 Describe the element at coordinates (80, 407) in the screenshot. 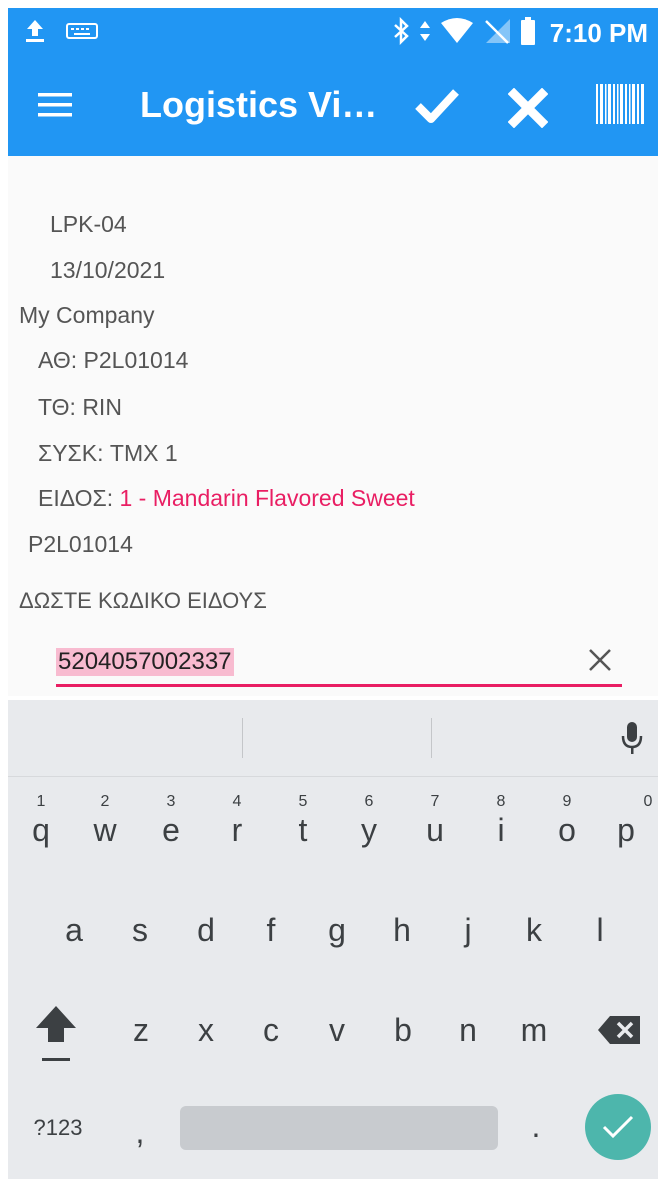

I see `tth-row: ΤΘ: RIN` at that location.